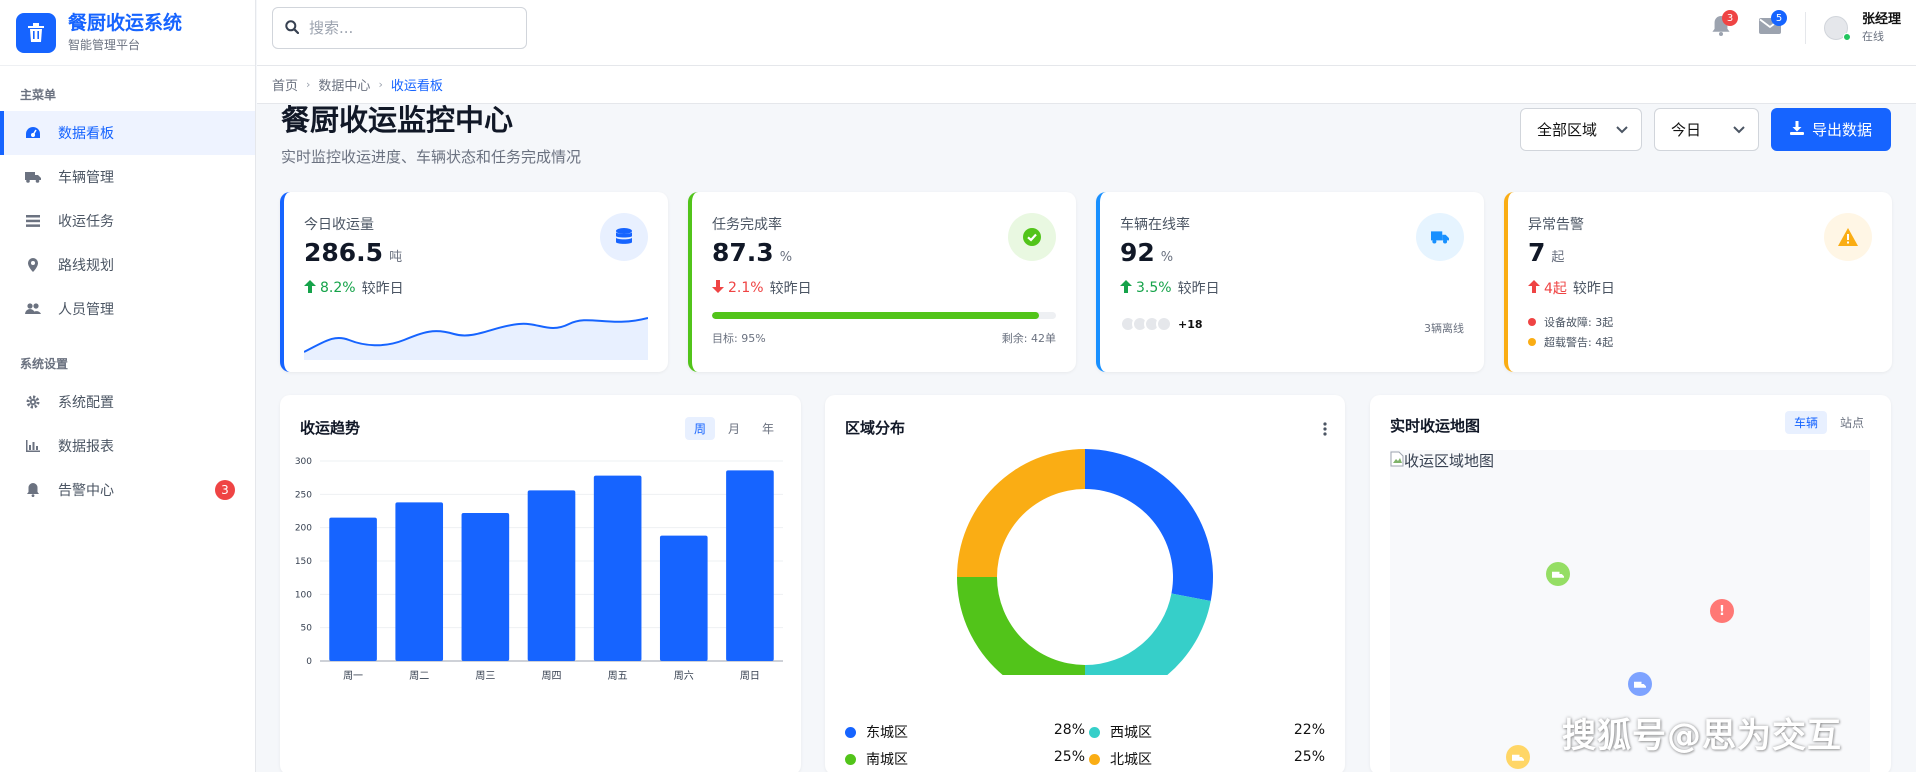 The image size is (1916, 772). Describe the element at coordinates (353, 589) in the screenshot. I see `bar-周一` at that location.